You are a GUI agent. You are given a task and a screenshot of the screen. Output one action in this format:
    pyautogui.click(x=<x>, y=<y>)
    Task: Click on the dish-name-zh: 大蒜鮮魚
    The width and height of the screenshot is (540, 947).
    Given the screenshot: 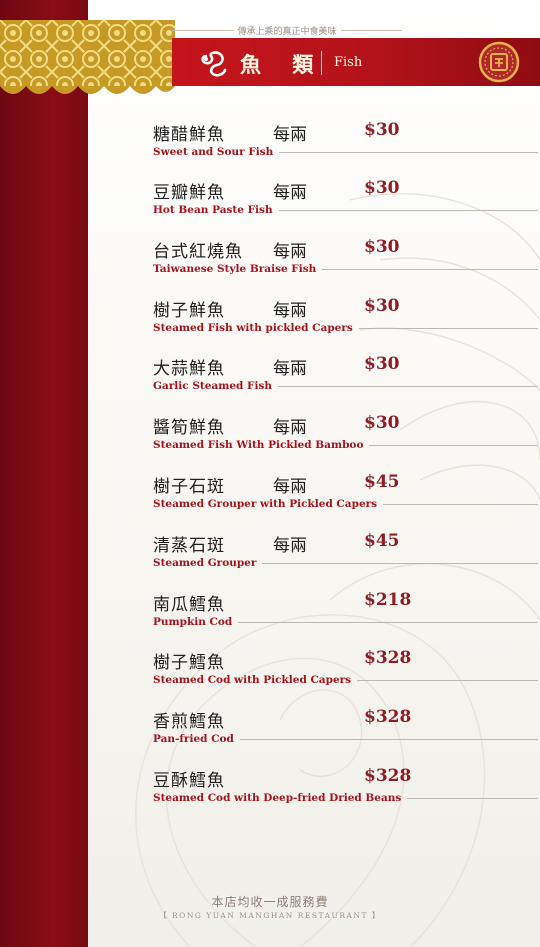 What is the action you would take?
    pyautogui.click(x=189, y=369)
    